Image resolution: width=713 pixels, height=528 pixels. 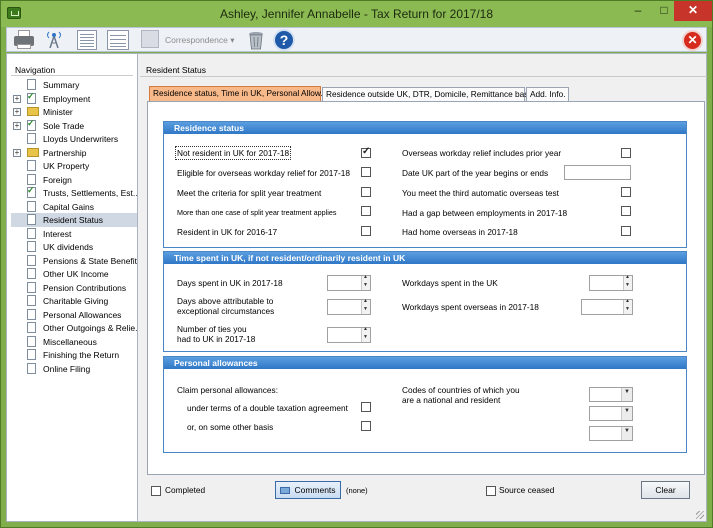 What do you see at coordinates (74, 355) in the screenshot?
I see `nav-item-finishing-the-return: Finishing the Return` at bounding box center [74, 355].